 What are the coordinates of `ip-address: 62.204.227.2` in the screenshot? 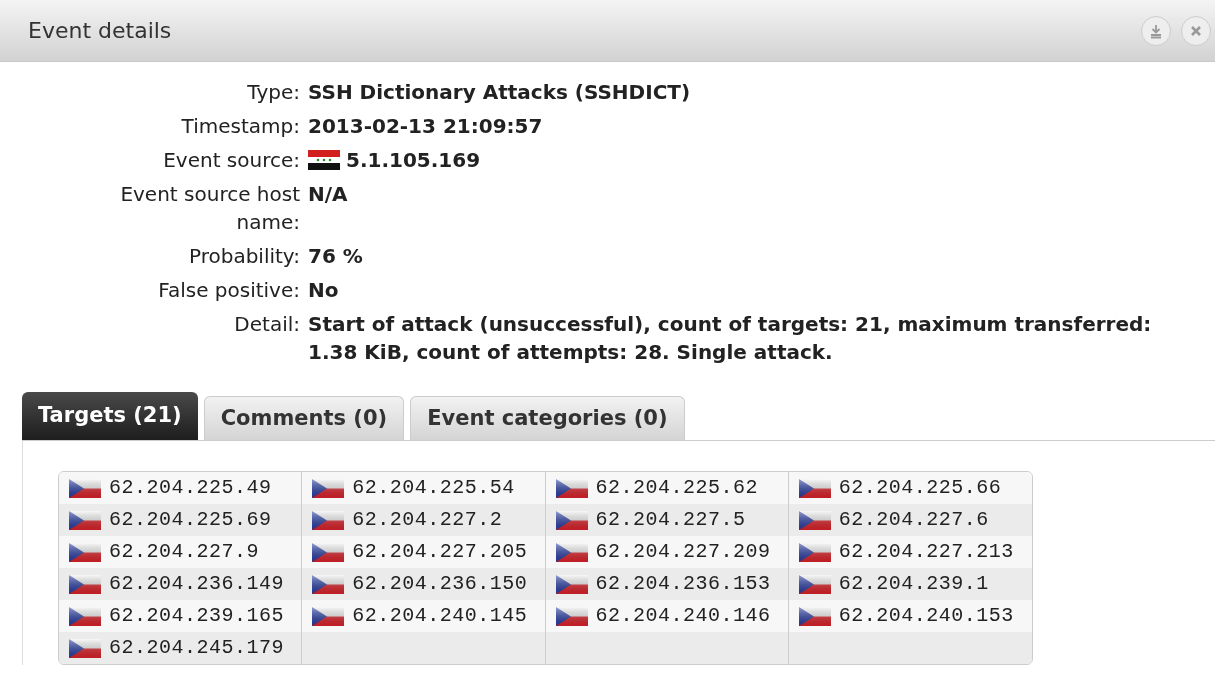 It's located at (427, 520).